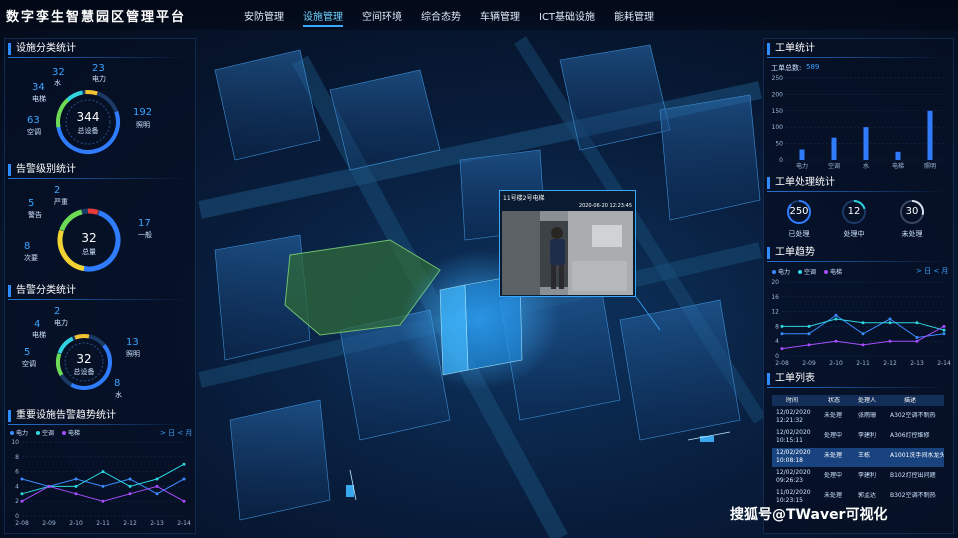  What do you see at coordinates (867, 415) in the screenshot?
I see `row-person: 张雨珊` at bounding box center [867, 415].